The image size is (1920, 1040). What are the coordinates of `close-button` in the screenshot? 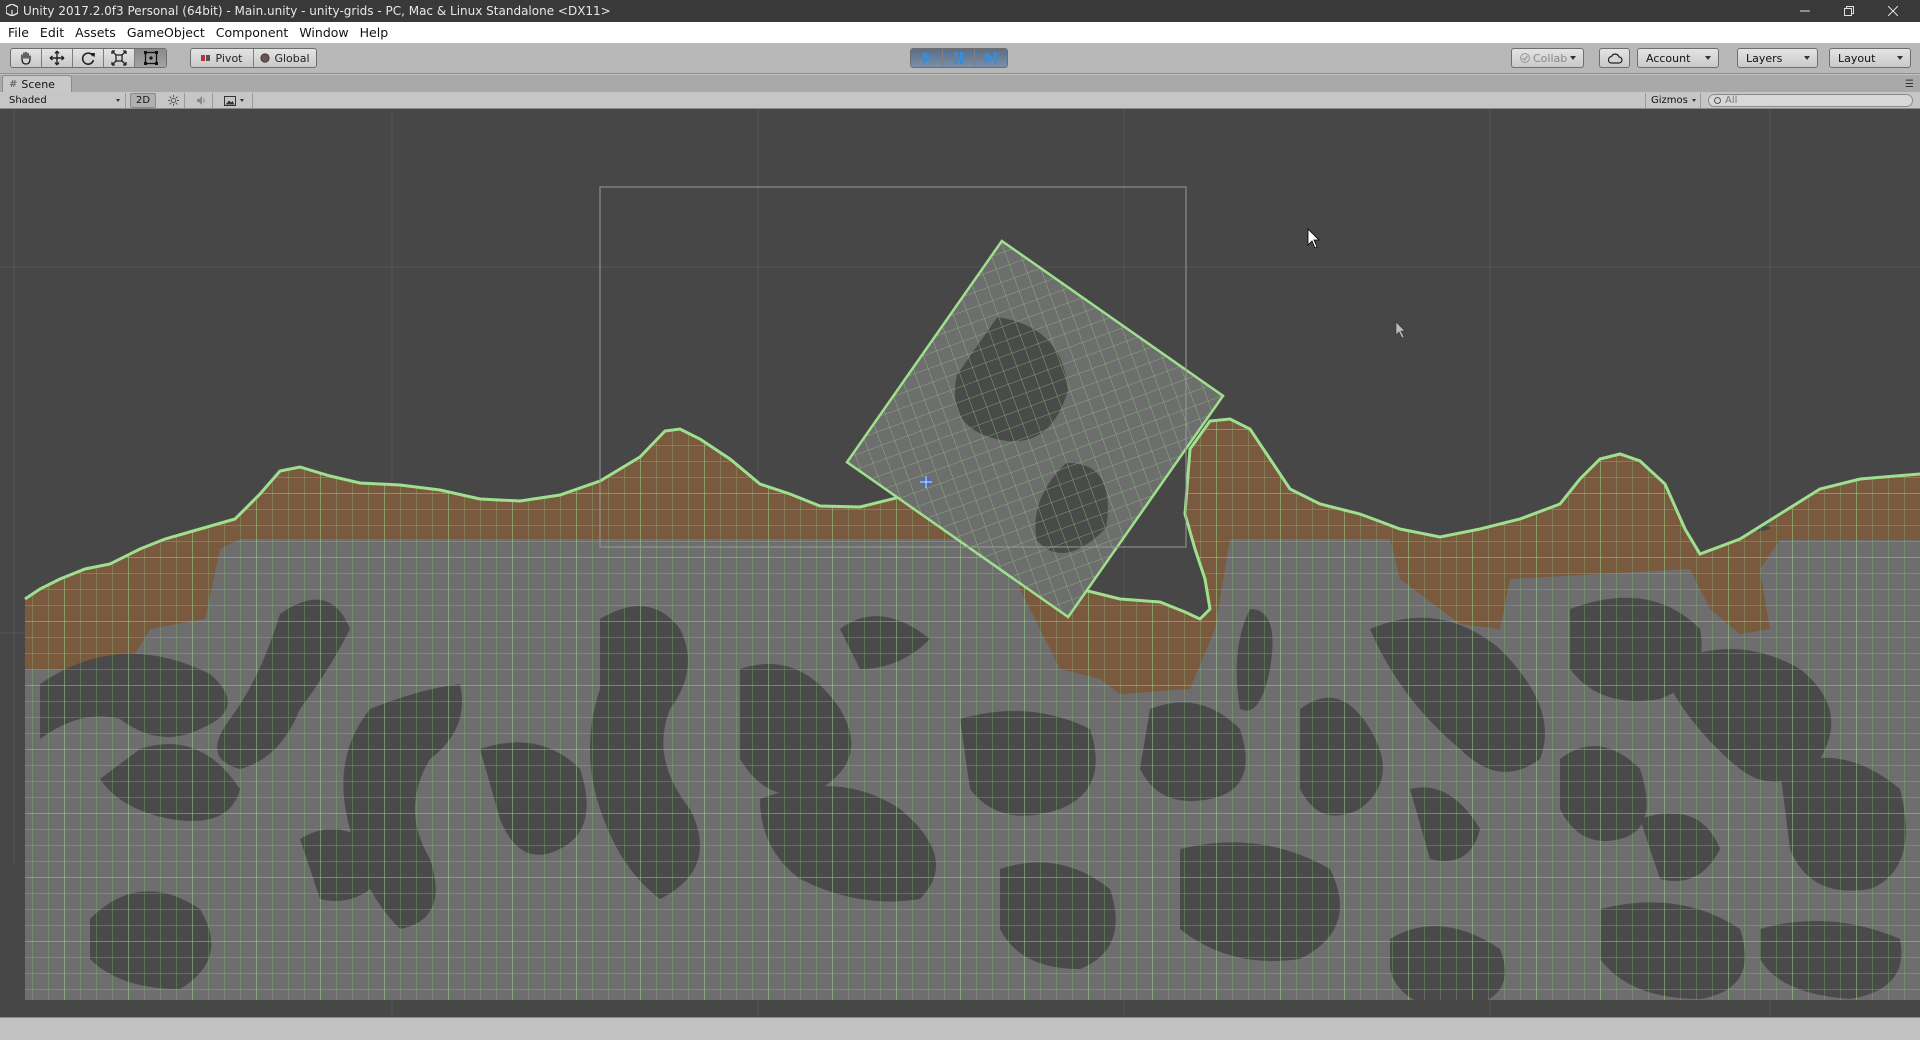 It's located at (1893, 11).